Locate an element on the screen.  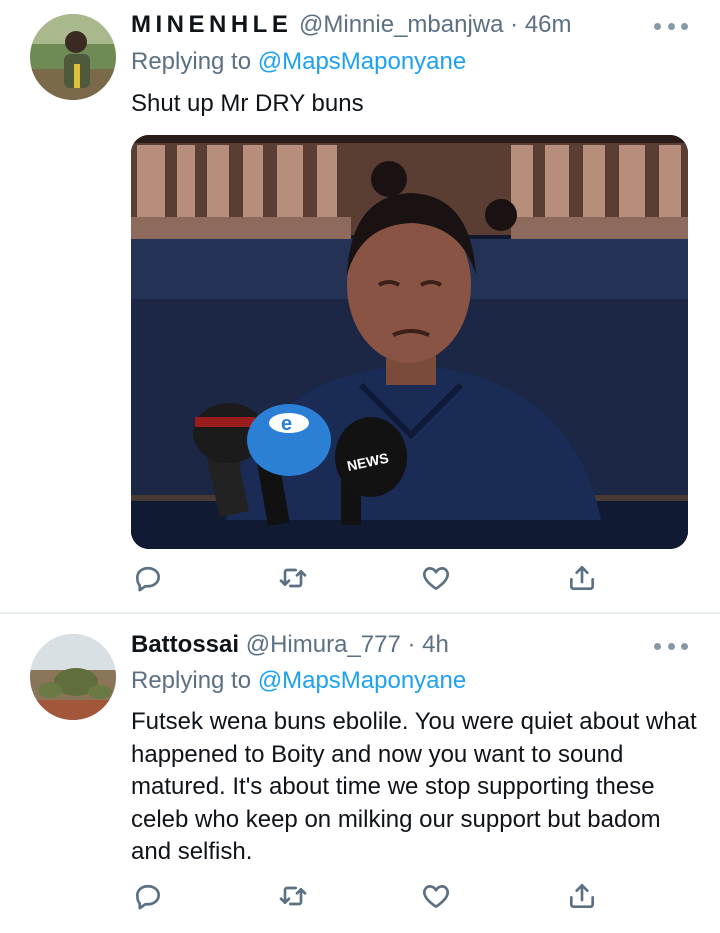
display-name: Battossai is located at coordinates (185, 644).